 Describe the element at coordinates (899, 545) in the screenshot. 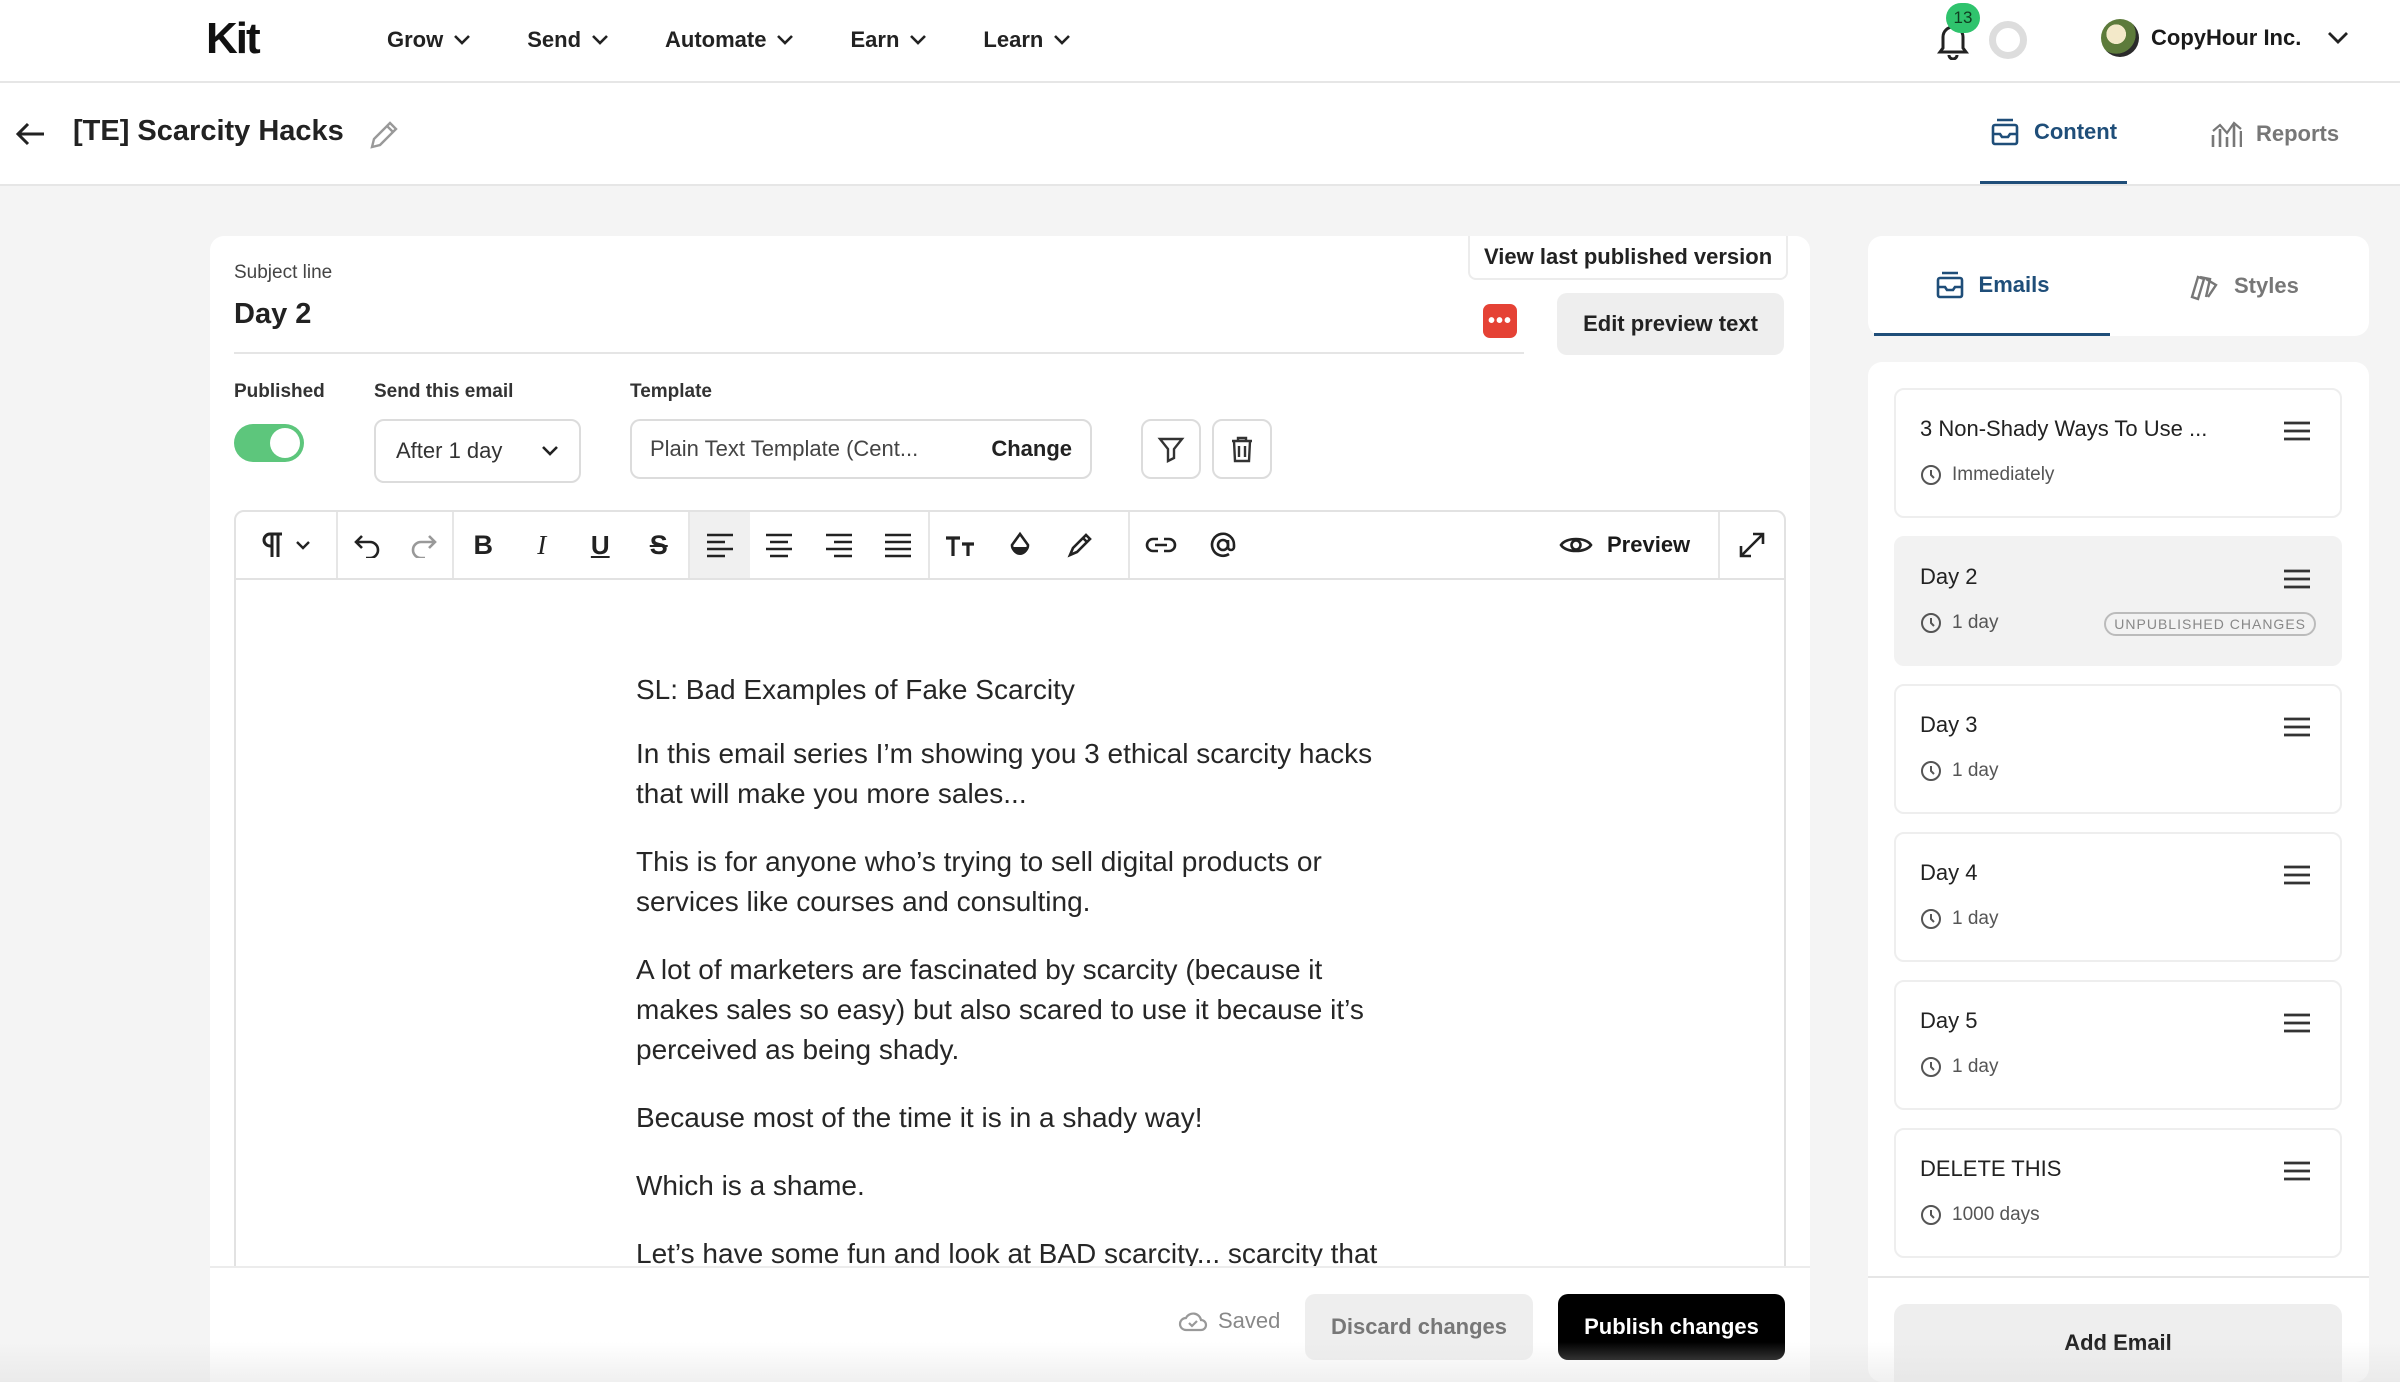

I see `align-justify-button` at that location.